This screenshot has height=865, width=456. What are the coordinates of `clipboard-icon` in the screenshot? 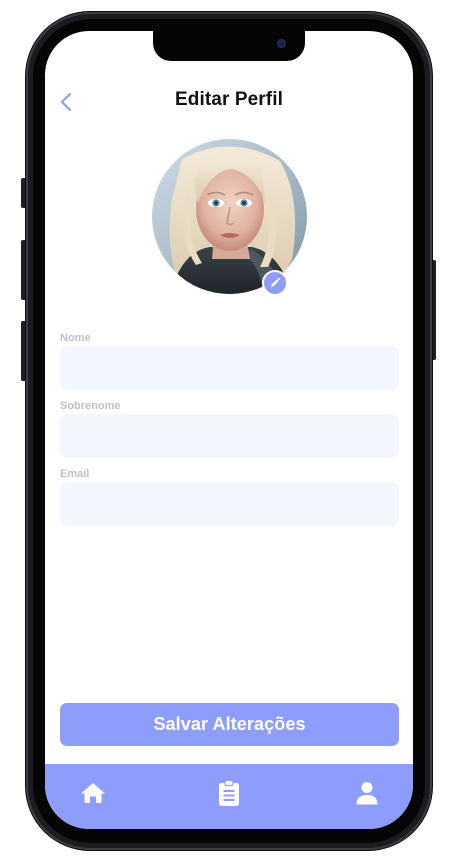 It's located at (229, 792).